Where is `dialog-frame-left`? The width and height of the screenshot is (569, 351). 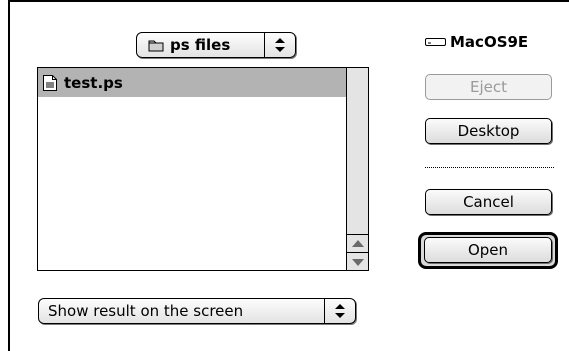
dialog-frame-left is located at coordinates (9, 175).